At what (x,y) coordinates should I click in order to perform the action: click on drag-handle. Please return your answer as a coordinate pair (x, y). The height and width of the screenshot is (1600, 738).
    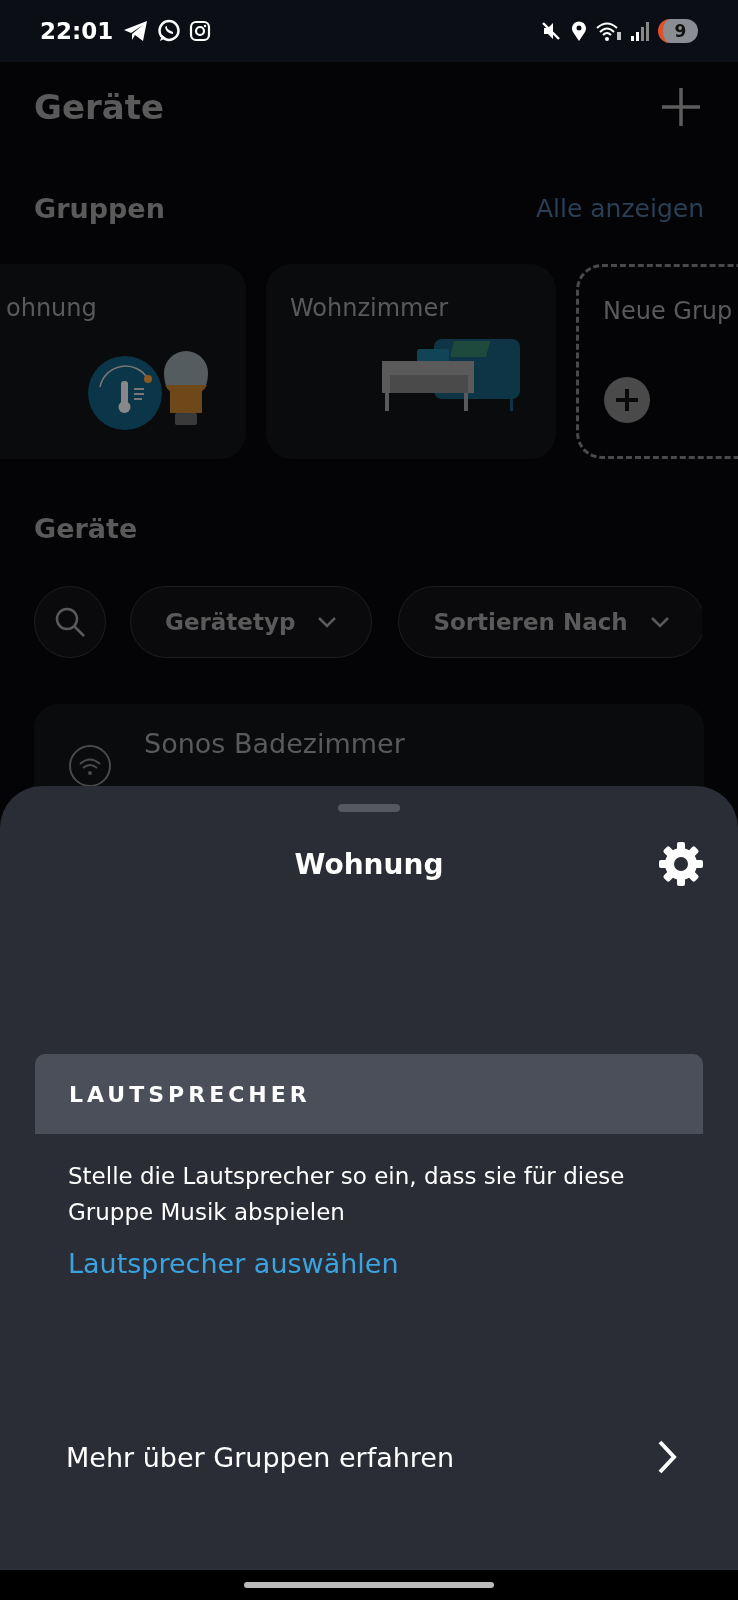
    Looking at the image, I should click on (369, 808).